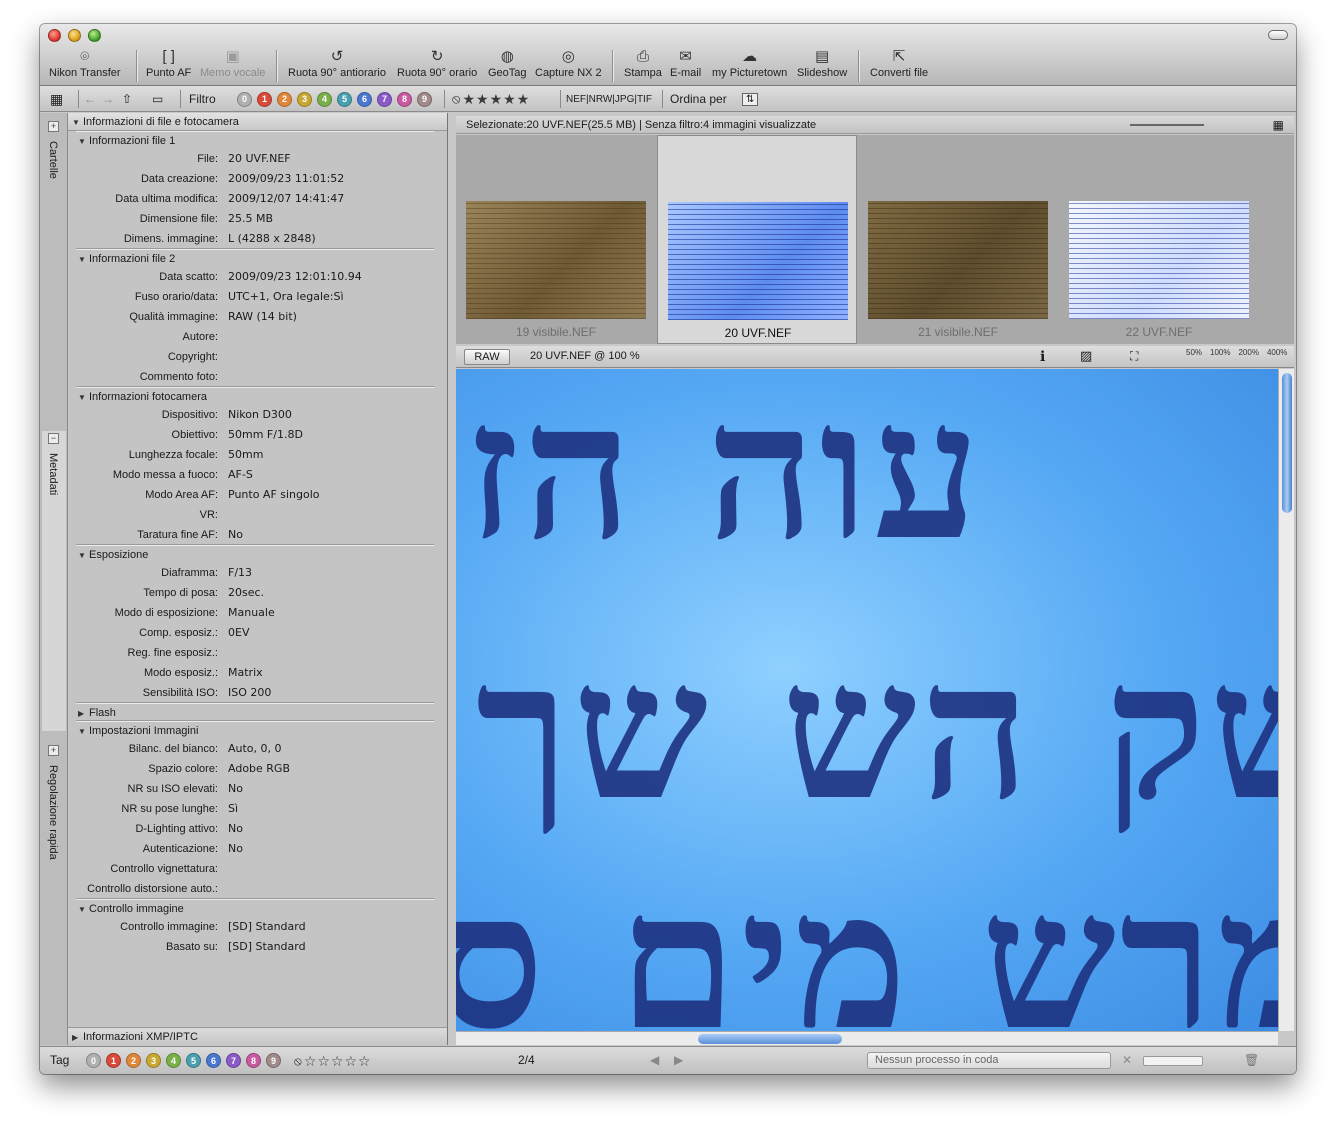 The height and width of the screenshot is (1129, 1335). What do you see at coordinates (899, 66) in the screenshot?
I see `convert-files-button: ⇱ Converti file` at bounding box center [899, 66].